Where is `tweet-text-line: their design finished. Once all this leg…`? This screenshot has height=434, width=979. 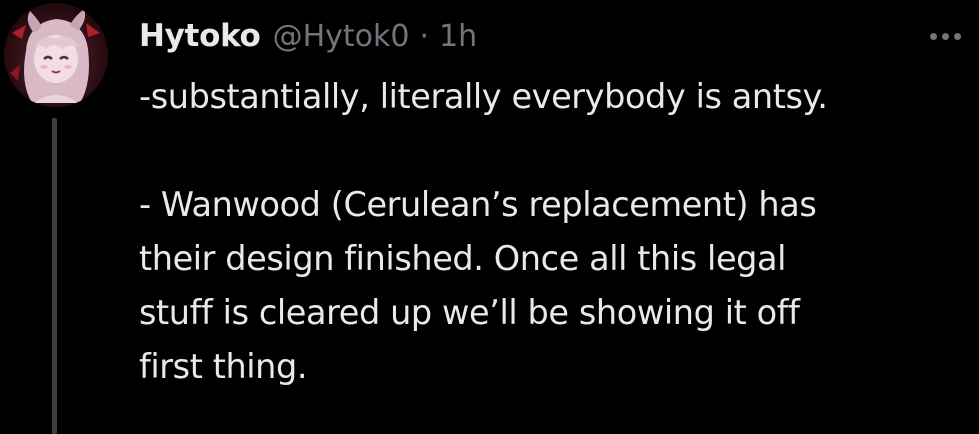 tweet-text-line: their design finished. Once all this leg… is located at coordinates (463, 258).